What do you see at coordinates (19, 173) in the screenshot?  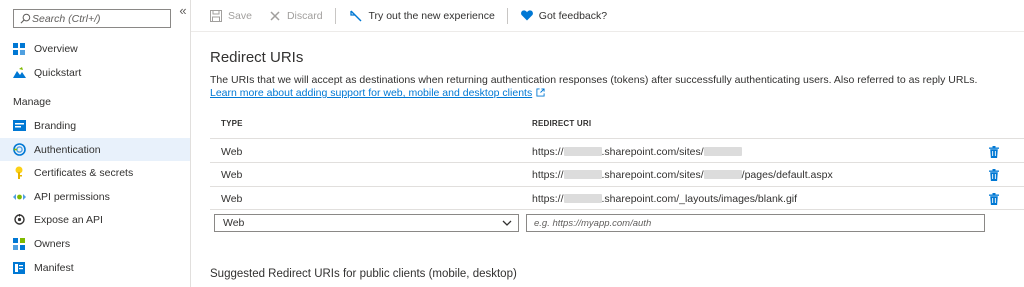 I see `key-icon` at bounding box center [19, 173].